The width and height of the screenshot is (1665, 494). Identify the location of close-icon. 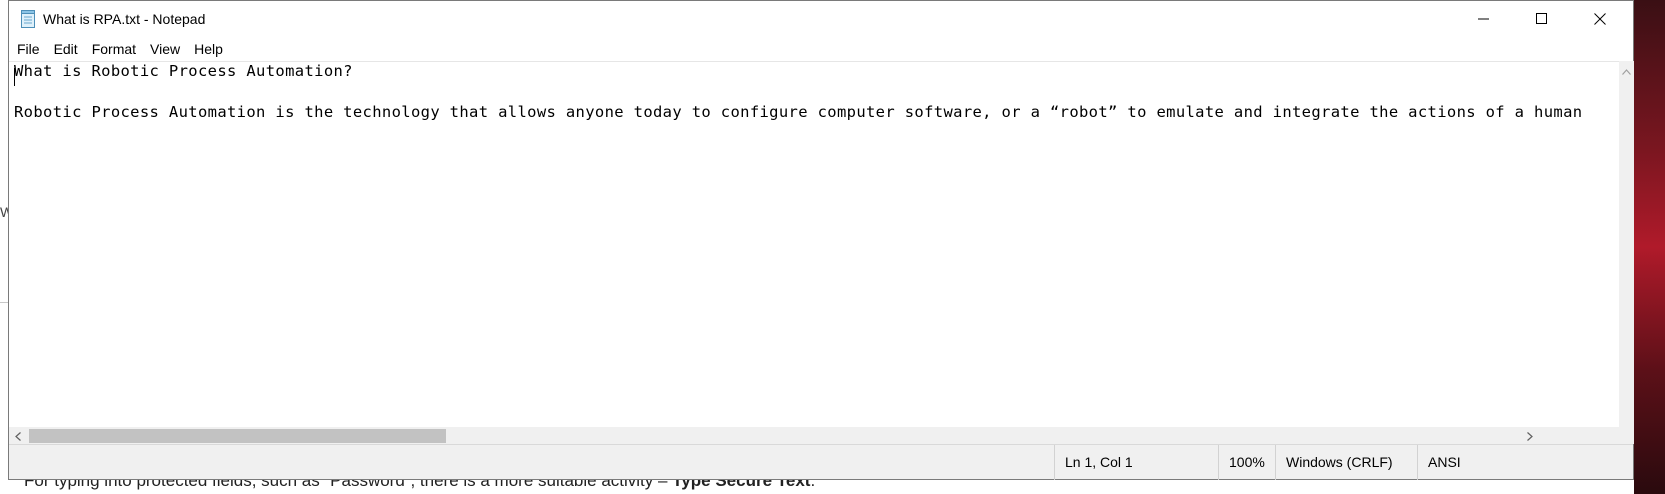
(1600, 19).